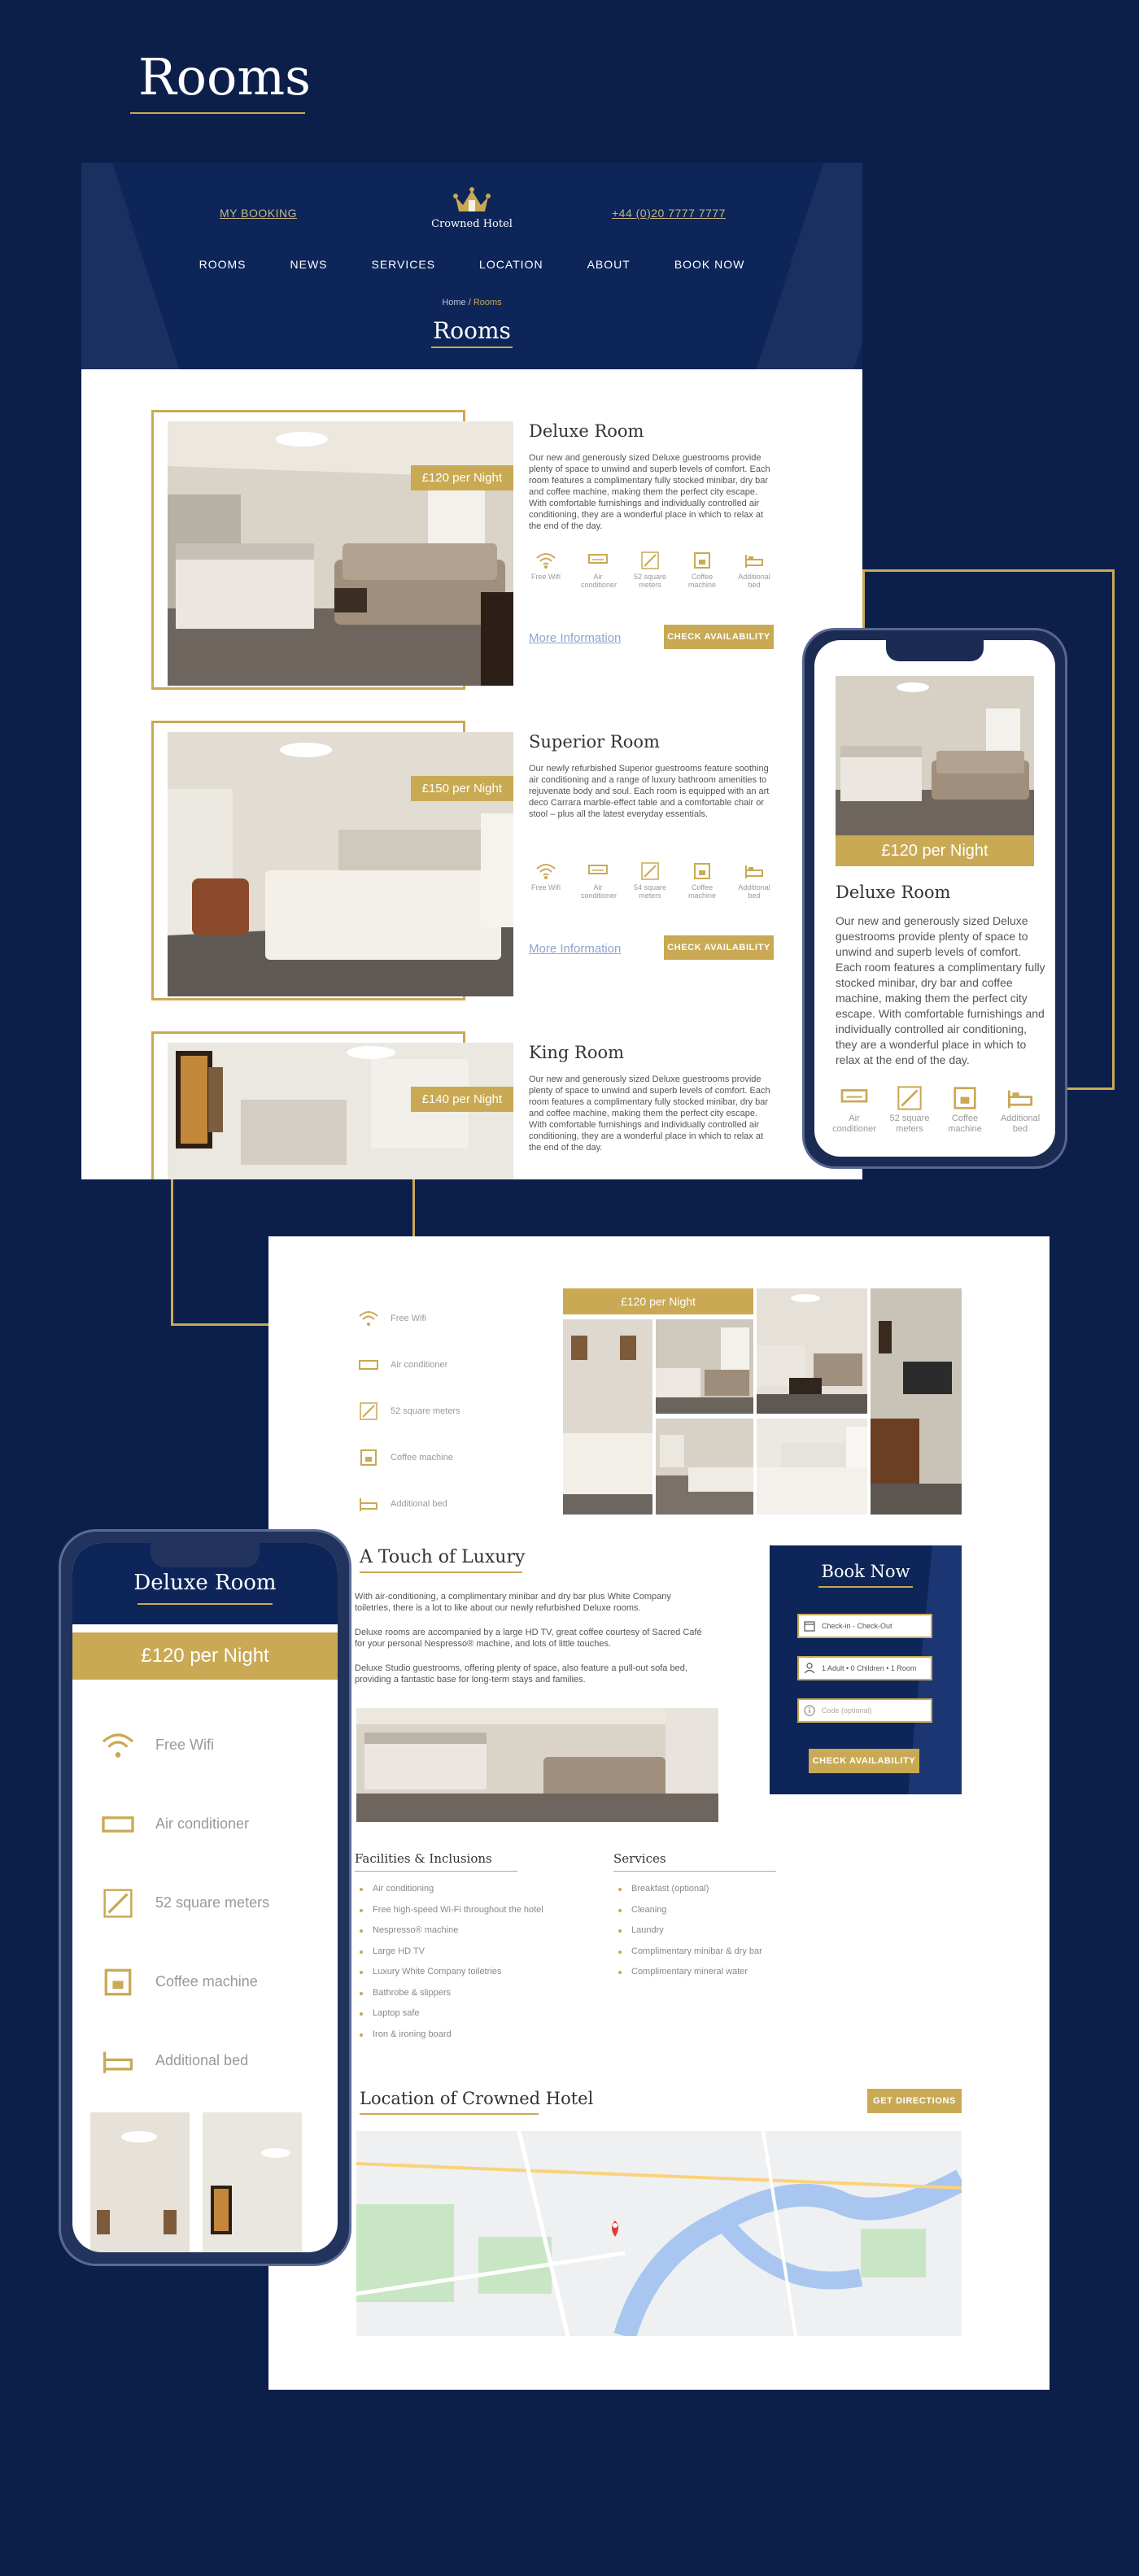 This screenshot has height=2576, width=1139. I want to click on amenity-size: 52 square meters, so click(409, 1411).